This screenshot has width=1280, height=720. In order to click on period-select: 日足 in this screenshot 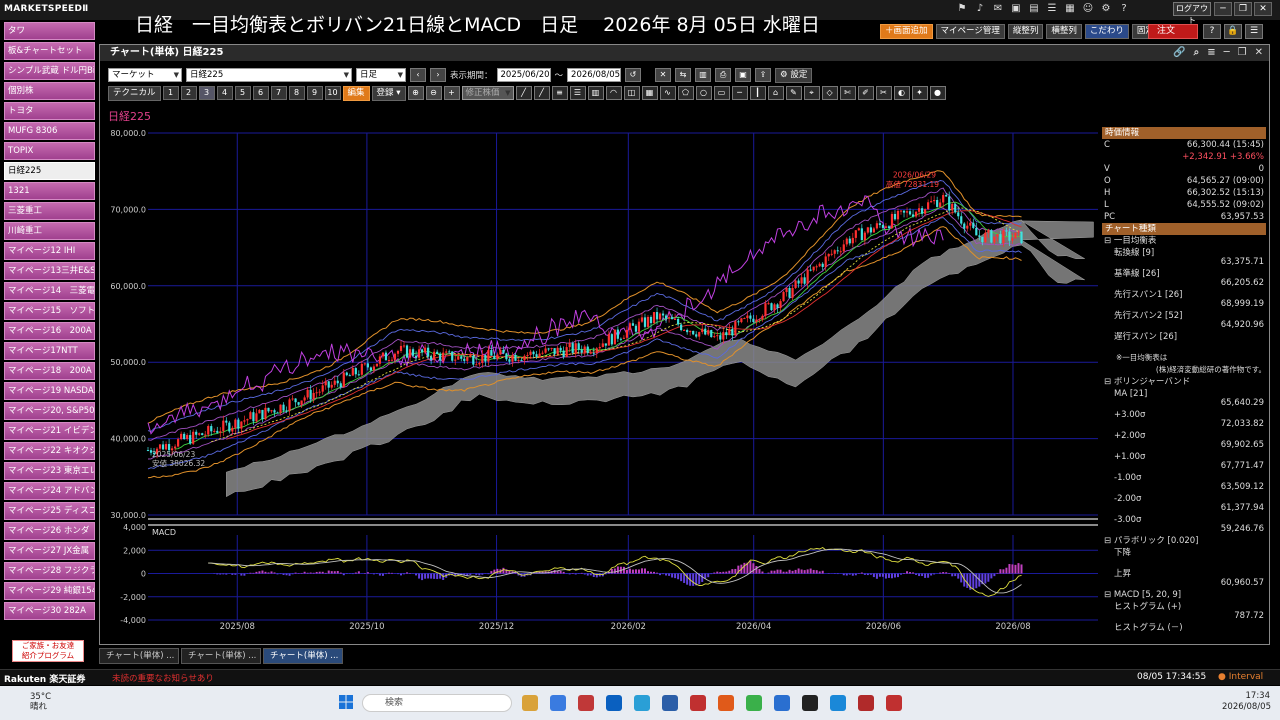, I will do `click(381, 75)`.